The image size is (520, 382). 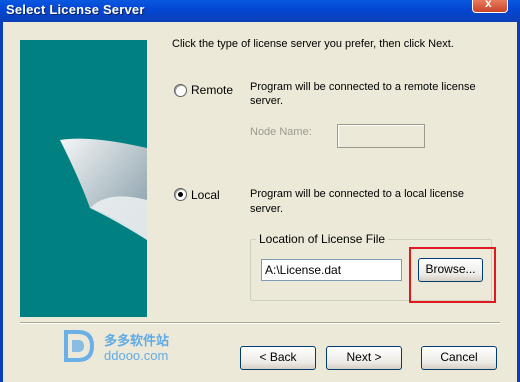 I want to click on watermark-site-name: 多多软件站, so click(x=137, y=340).